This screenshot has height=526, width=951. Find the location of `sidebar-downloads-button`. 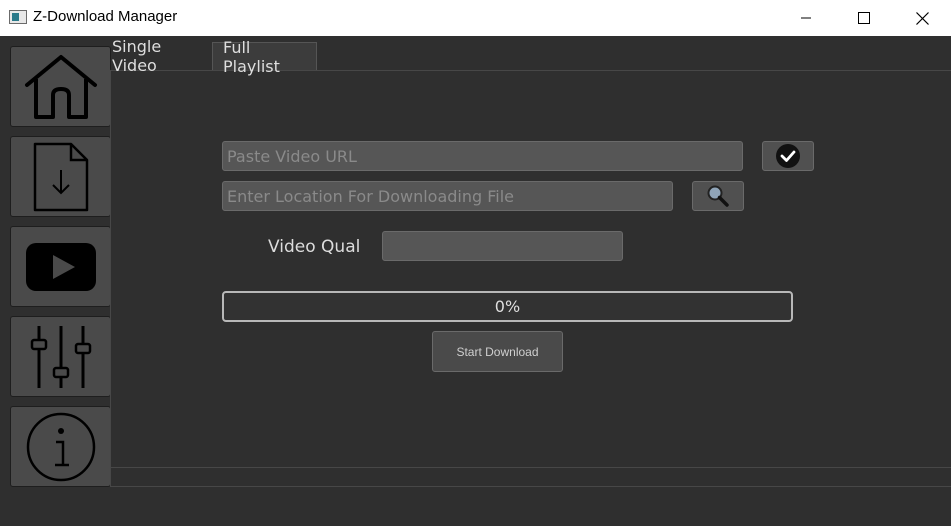

sidebar-downloads-button is located at coordinates (60, 176).